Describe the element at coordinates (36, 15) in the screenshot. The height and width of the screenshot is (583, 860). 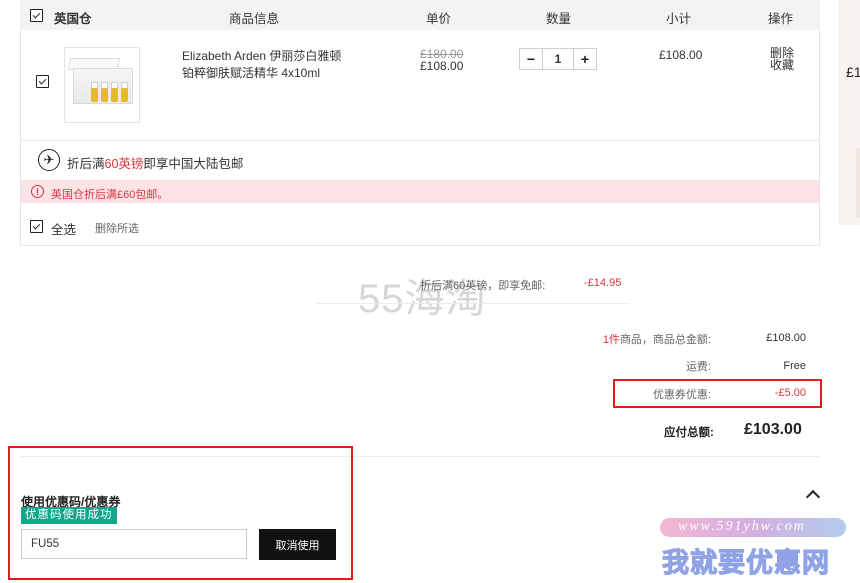
I see `warehouse-checkbox` at that location.